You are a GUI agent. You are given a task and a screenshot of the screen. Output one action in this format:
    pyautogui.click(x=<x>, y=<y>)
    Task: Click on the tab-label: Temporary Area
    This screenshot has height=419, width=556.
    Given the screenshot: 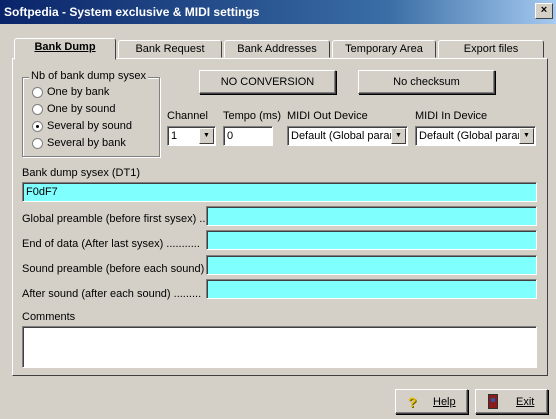 What is the action you would take?
    pyautogui.click(x=384, y=49)
    